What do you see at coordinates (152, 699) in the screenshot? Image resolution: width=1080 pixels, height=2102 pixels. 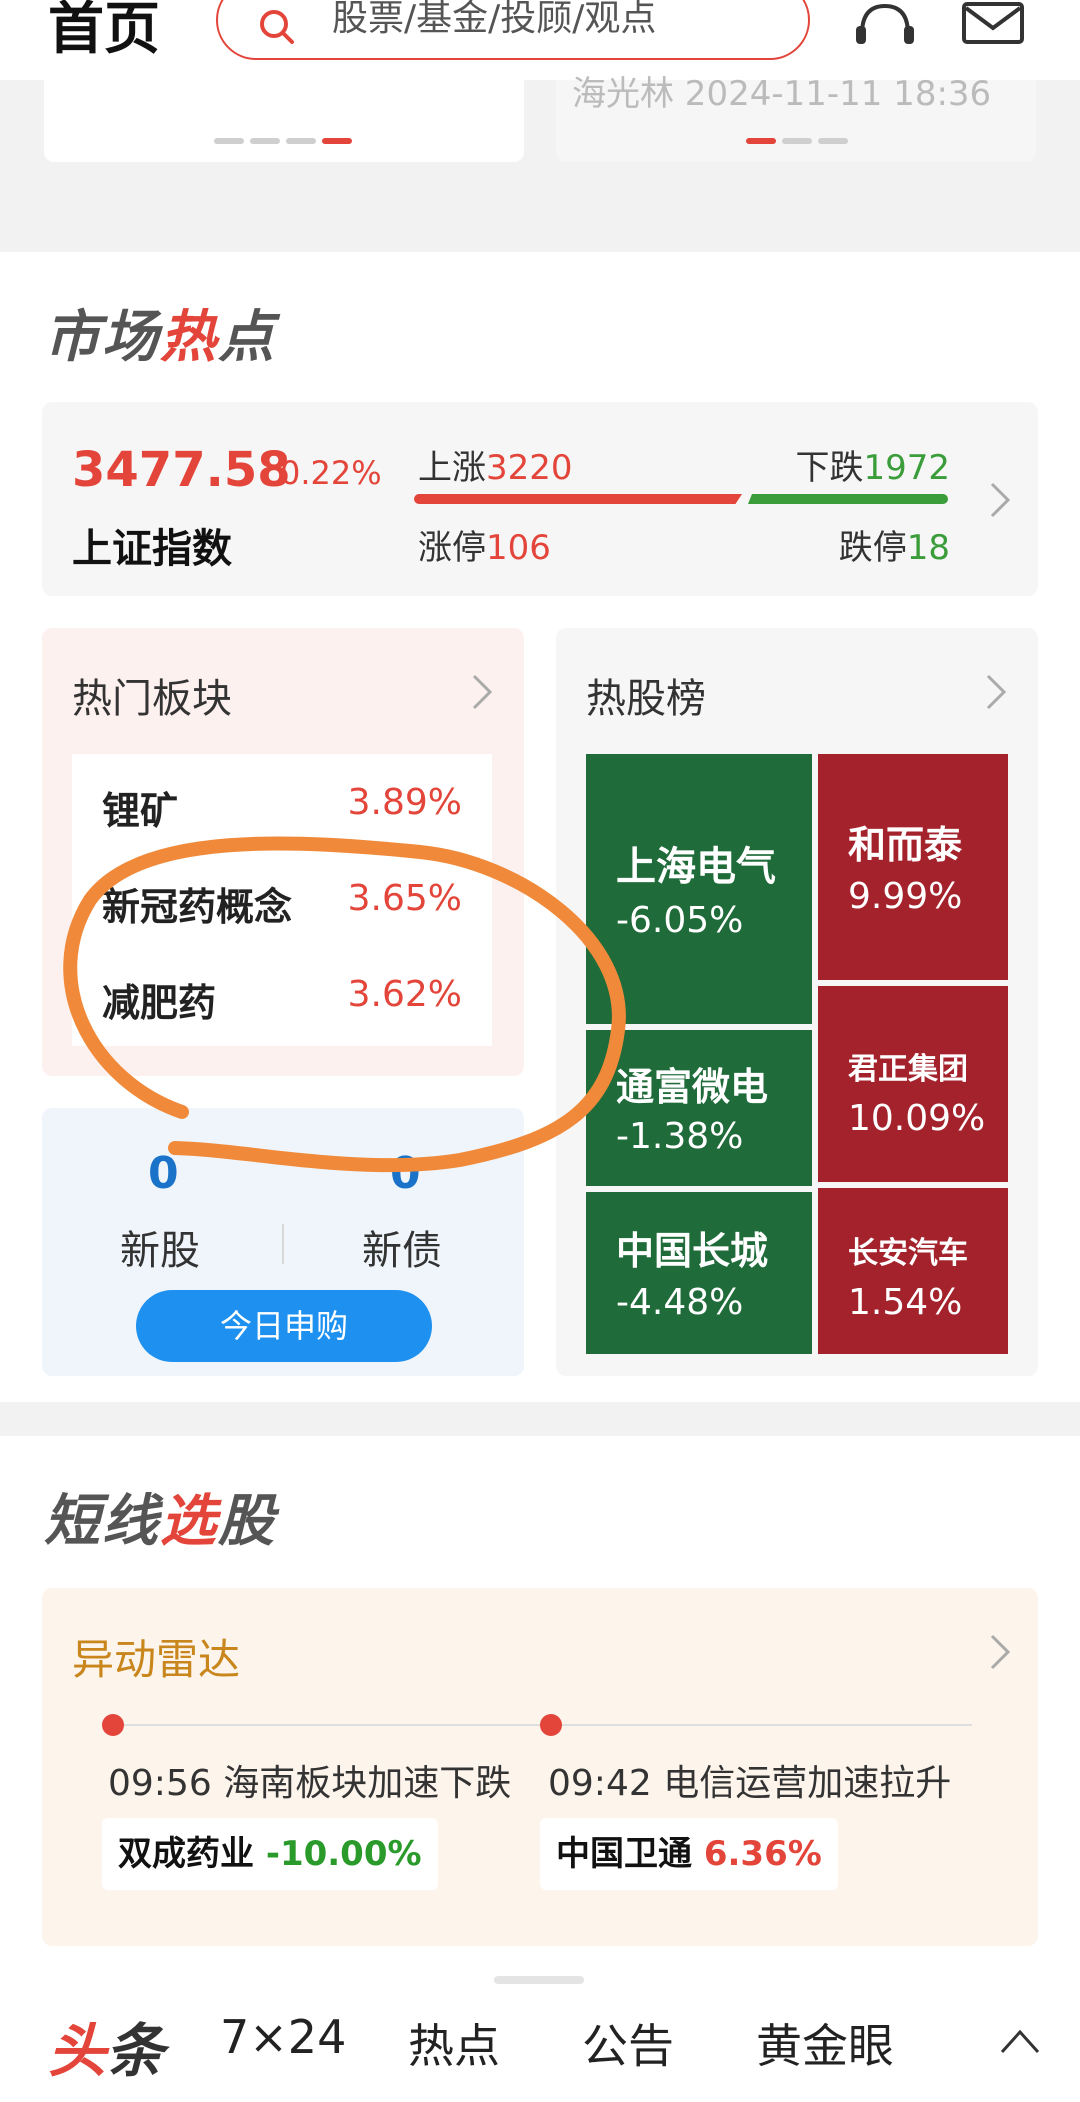 I see `hot-sectors-title: 热门板块` at bounding box center [152, 699].